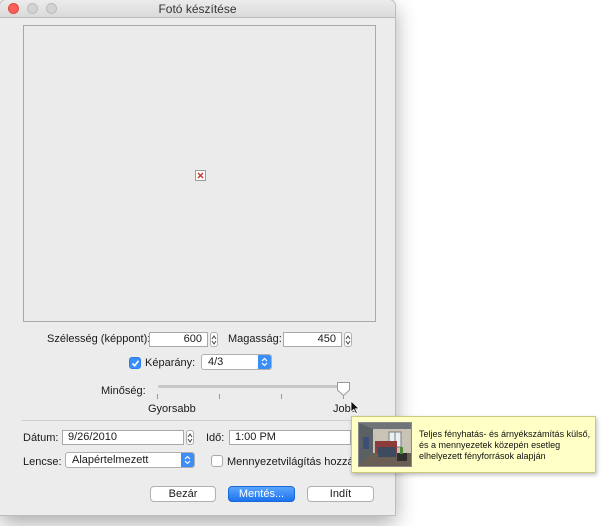 This screenshot has height=526, width=603. What do you see at coordinates (348, 339) in the screenshot?
I see `height-stepper` at bounding box center [348, 339].